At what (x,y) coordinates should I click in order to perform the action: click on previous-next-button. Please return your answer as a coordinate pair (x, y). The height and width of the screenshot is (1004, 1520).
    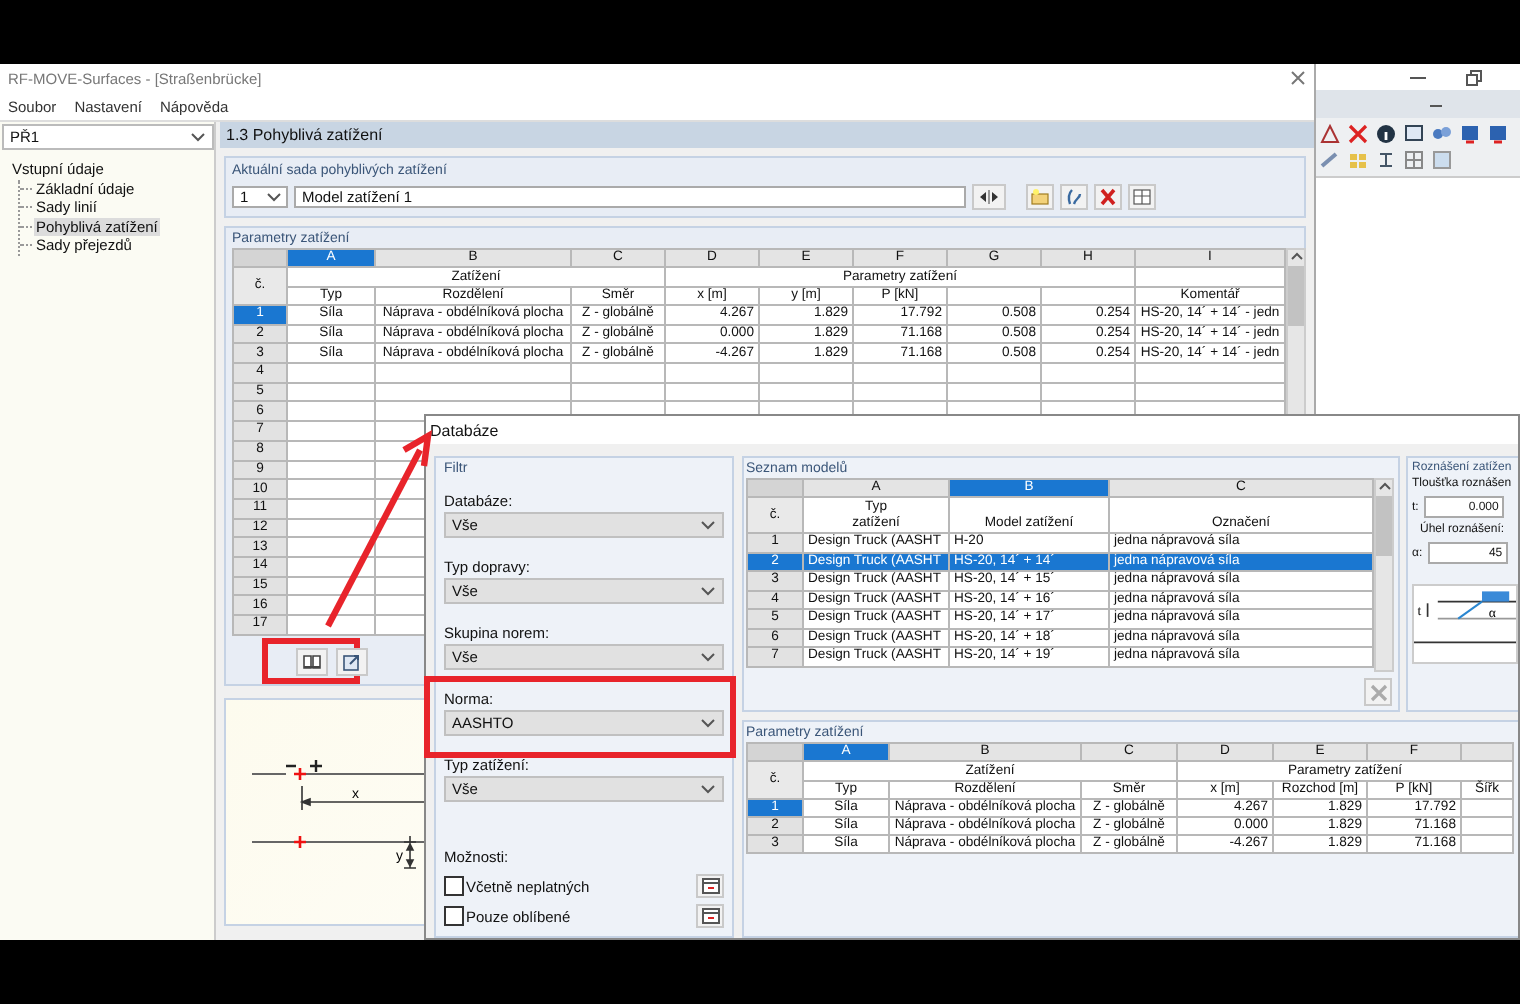
    Looking at the image, I should click on (989, 197).